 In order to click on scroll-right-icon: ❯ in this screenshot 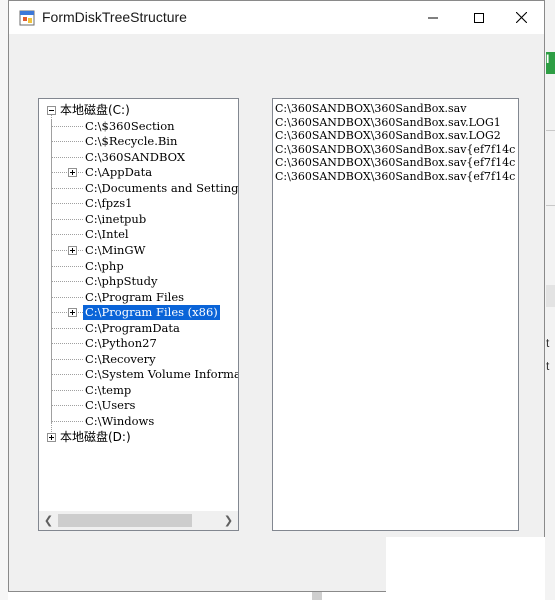, I will do `click(228, 520)`.